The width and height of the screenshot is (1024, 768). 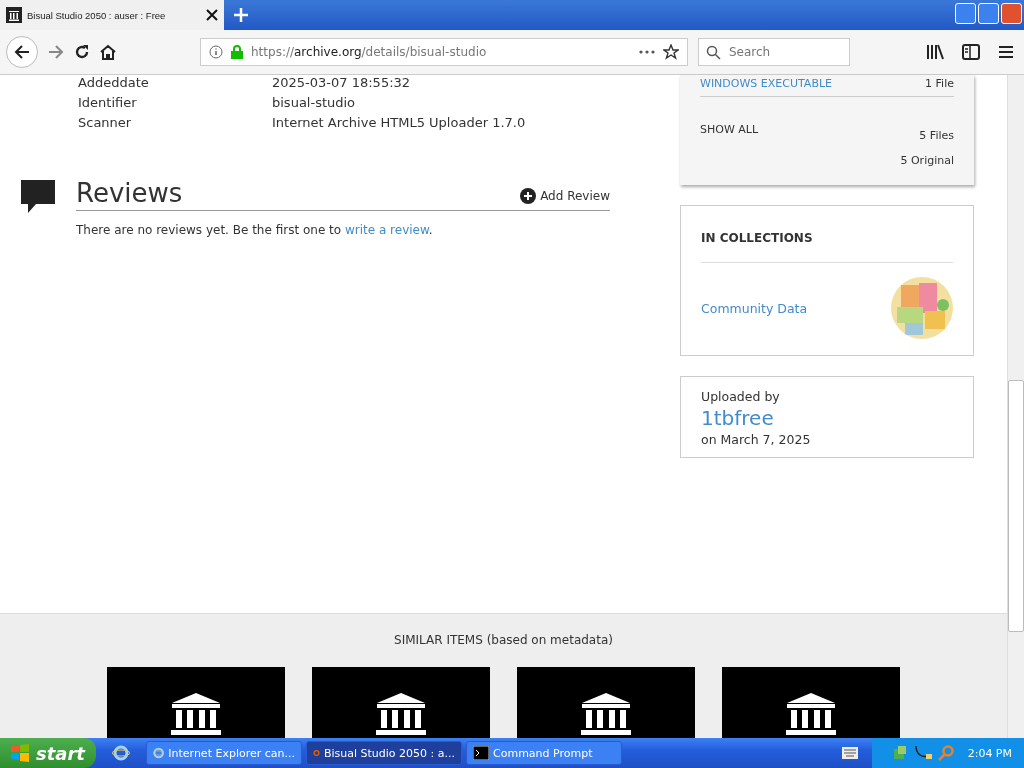 What do you see at coordinates (971, 52) in the screenshot?
I see `sidebar-icon` at bounding box center [971, 52].